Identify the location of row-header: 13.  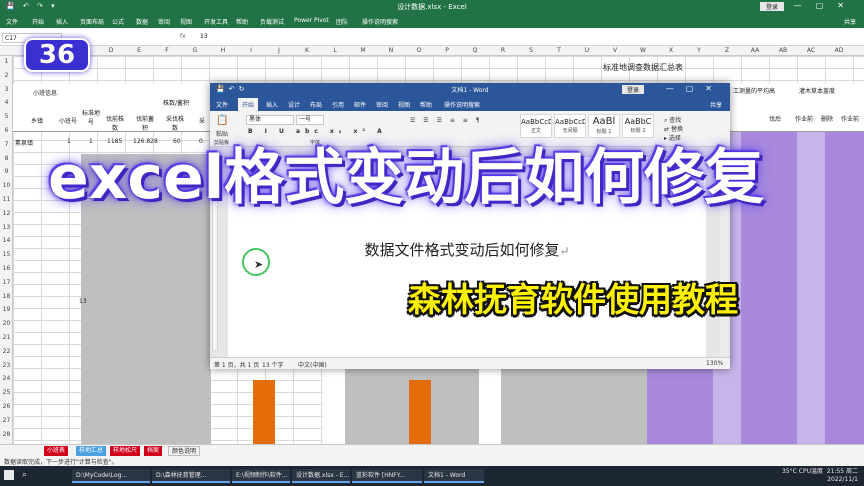
(6, 227).